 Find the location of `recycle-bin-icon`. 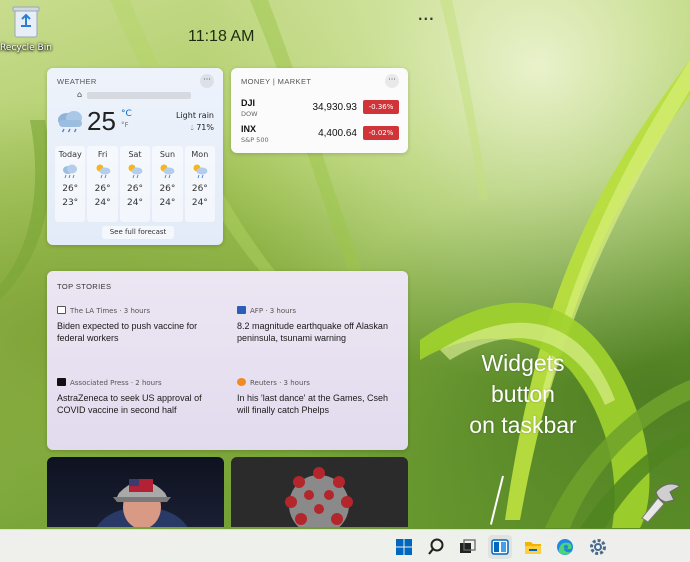

recycle-bin-icon is located at coordinates (26, 22).